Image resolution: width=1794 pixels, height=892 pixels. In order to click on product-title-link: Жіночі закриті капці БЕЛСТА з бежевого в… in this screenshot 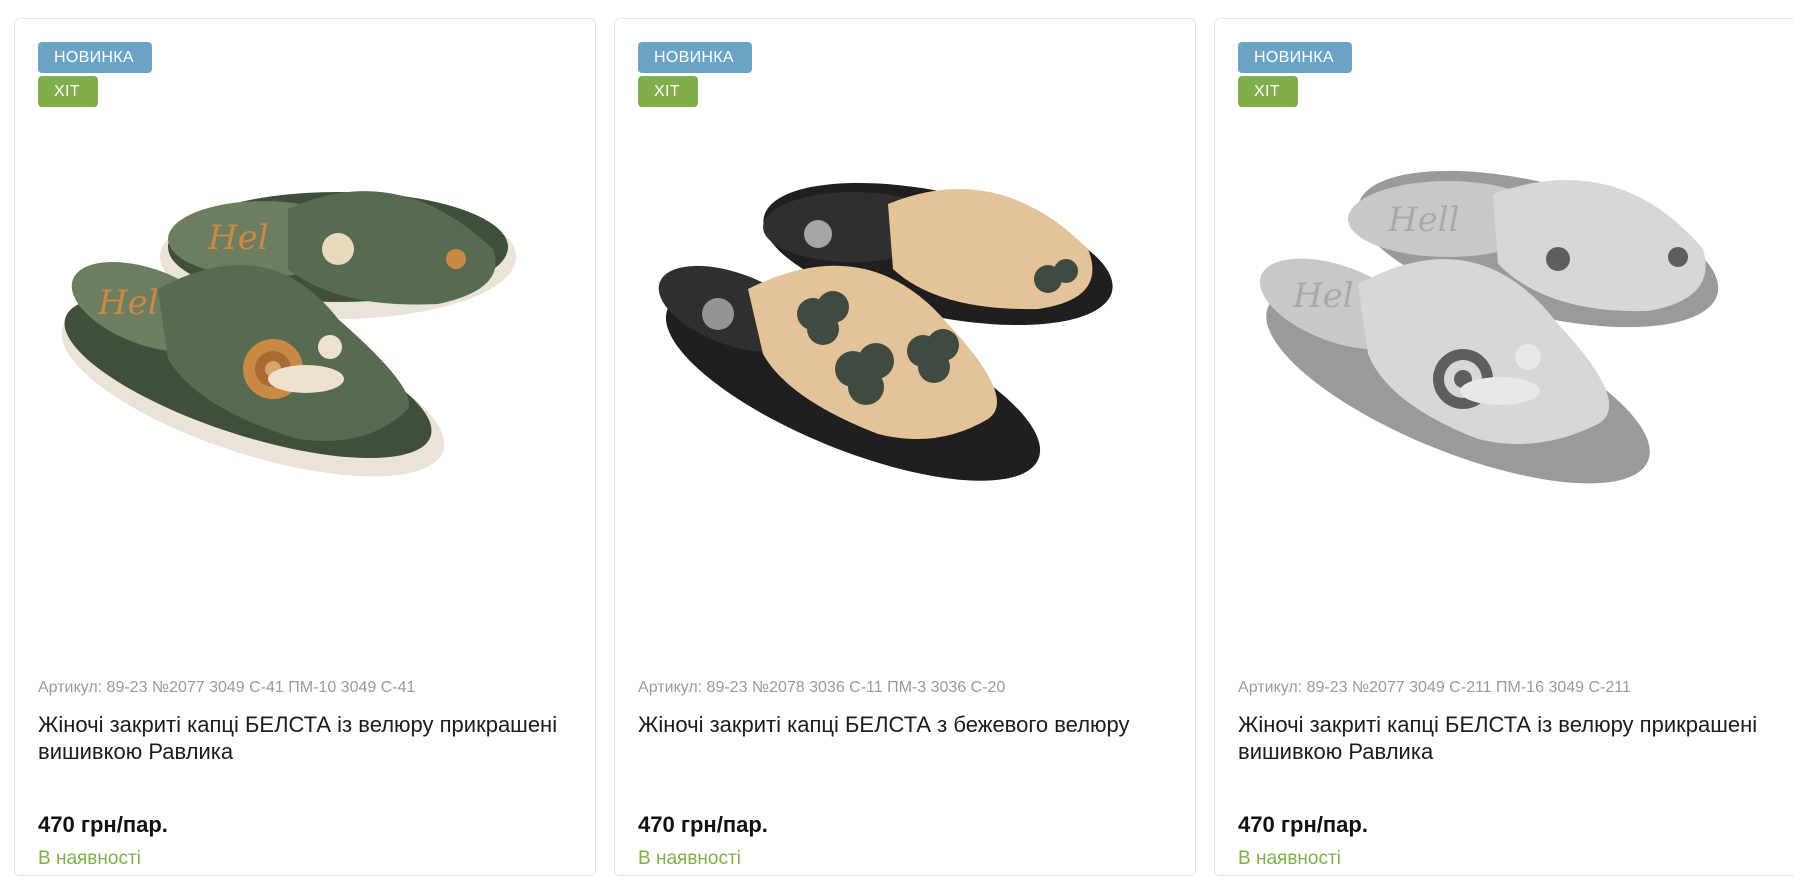, I will do `click(908, 724)`.